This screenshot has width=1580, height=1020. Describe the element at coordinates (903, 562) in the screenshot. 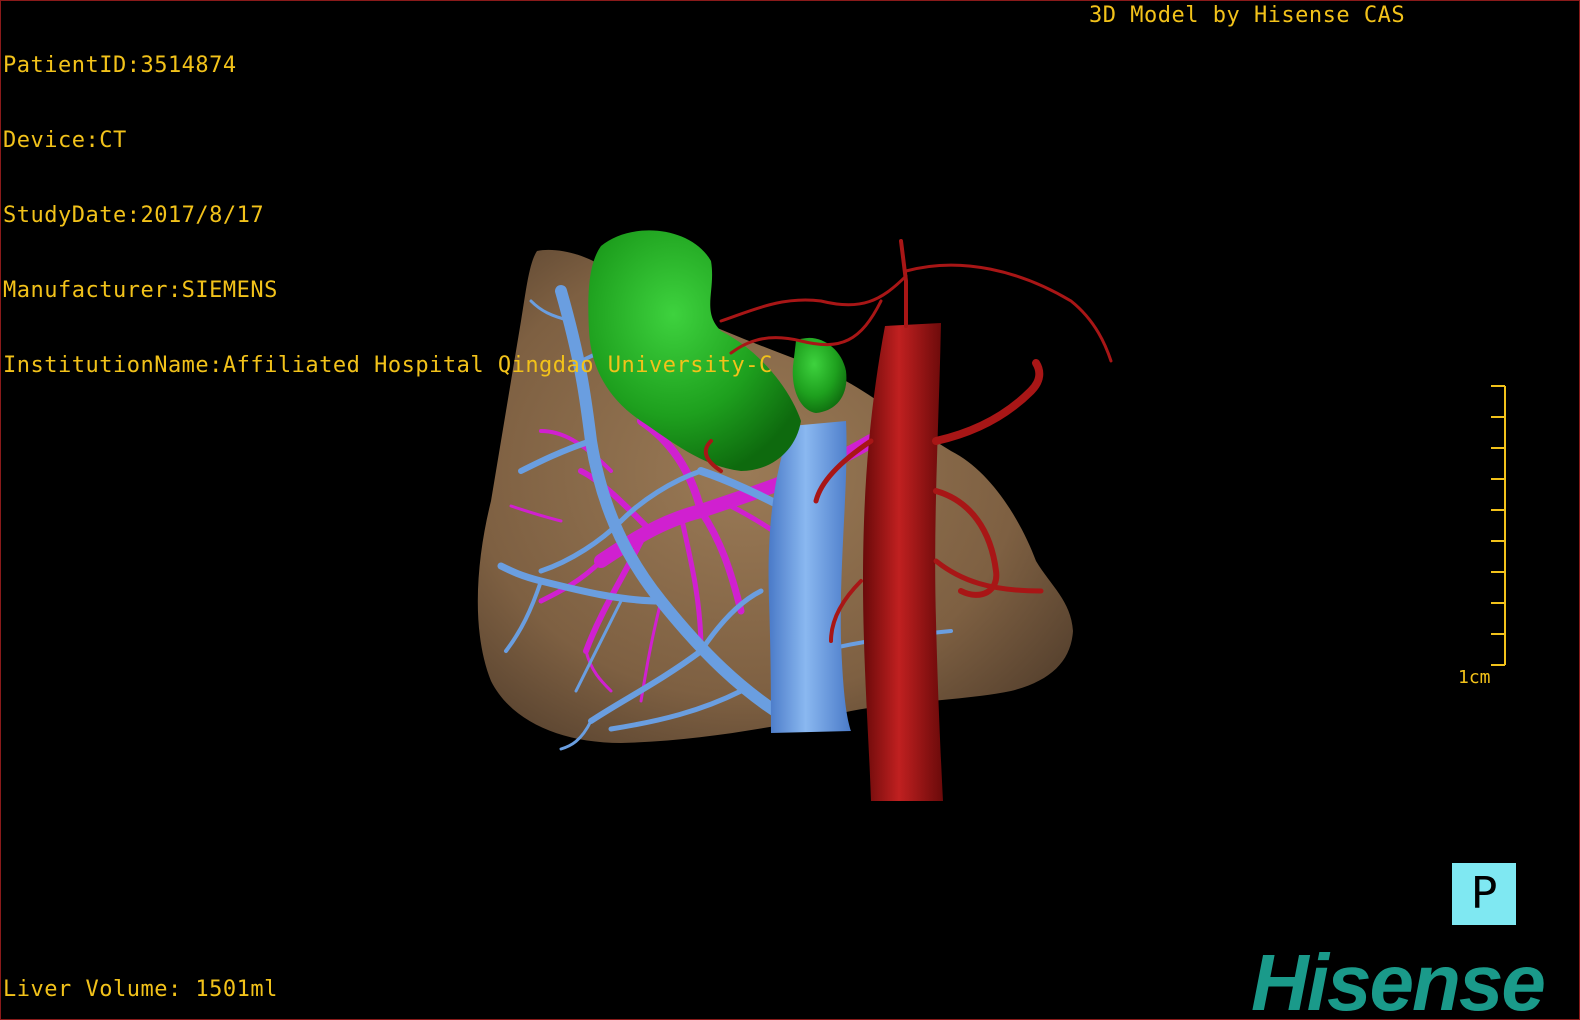

I see `aorta` at that location.